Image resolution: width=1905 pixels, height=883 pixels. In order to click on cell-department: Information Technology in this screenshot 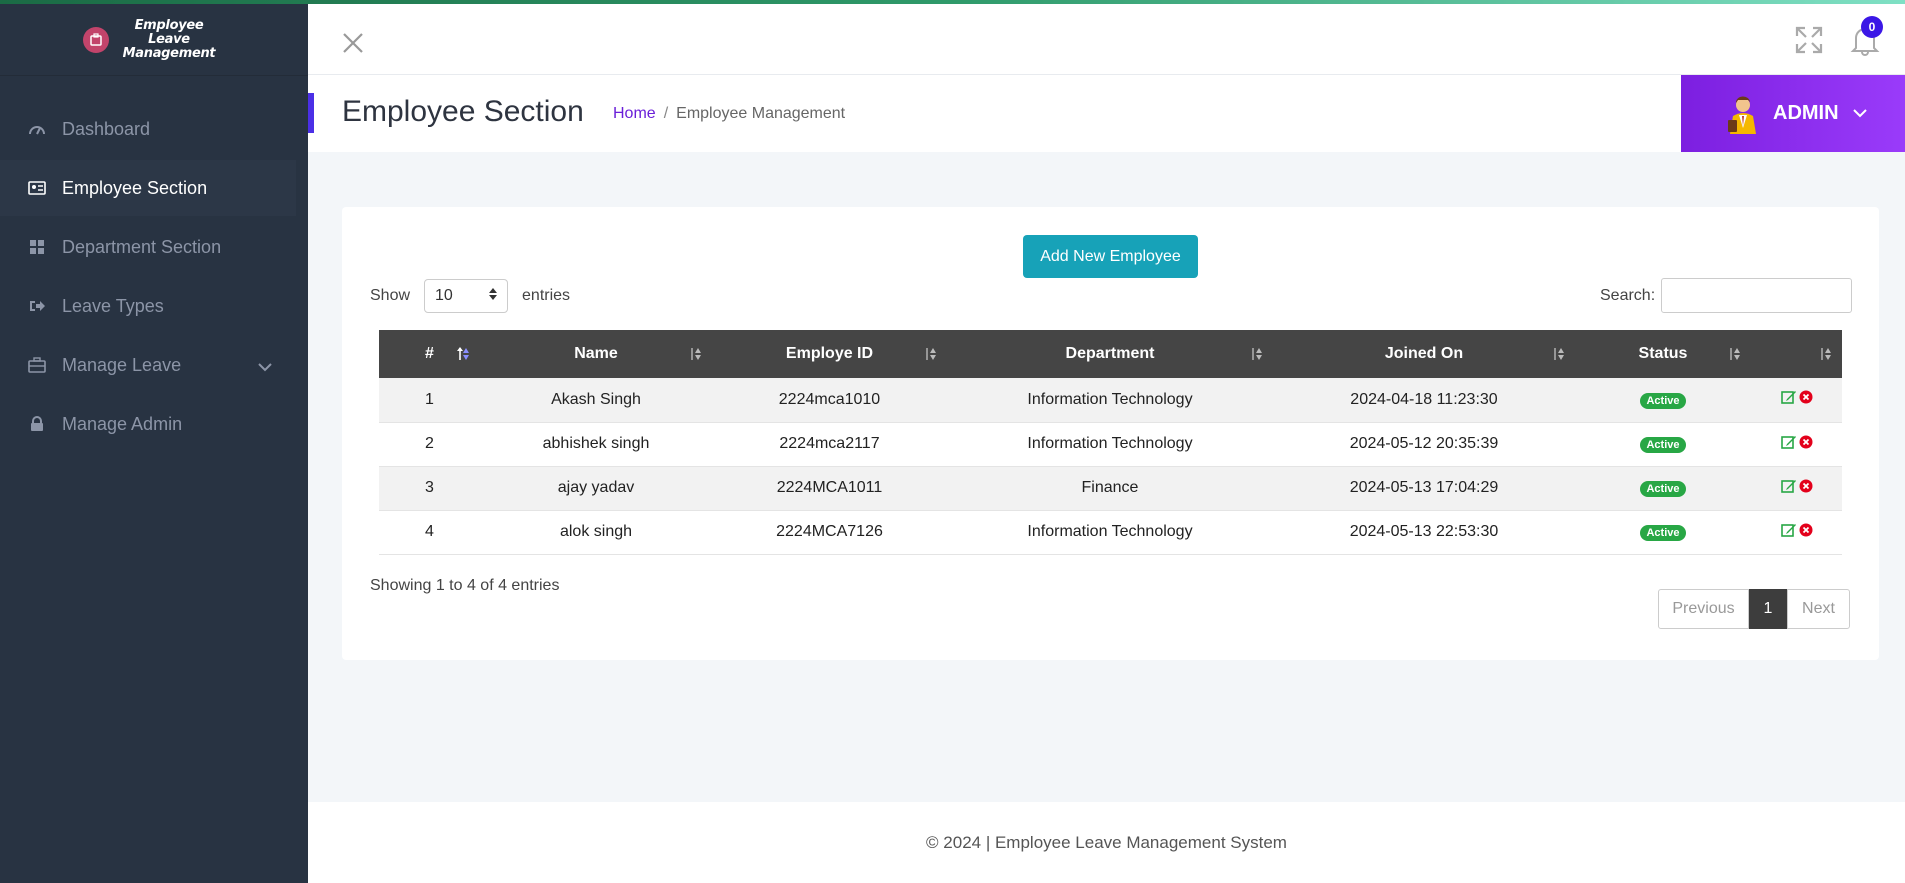, I will do `click(1110, 443)`.